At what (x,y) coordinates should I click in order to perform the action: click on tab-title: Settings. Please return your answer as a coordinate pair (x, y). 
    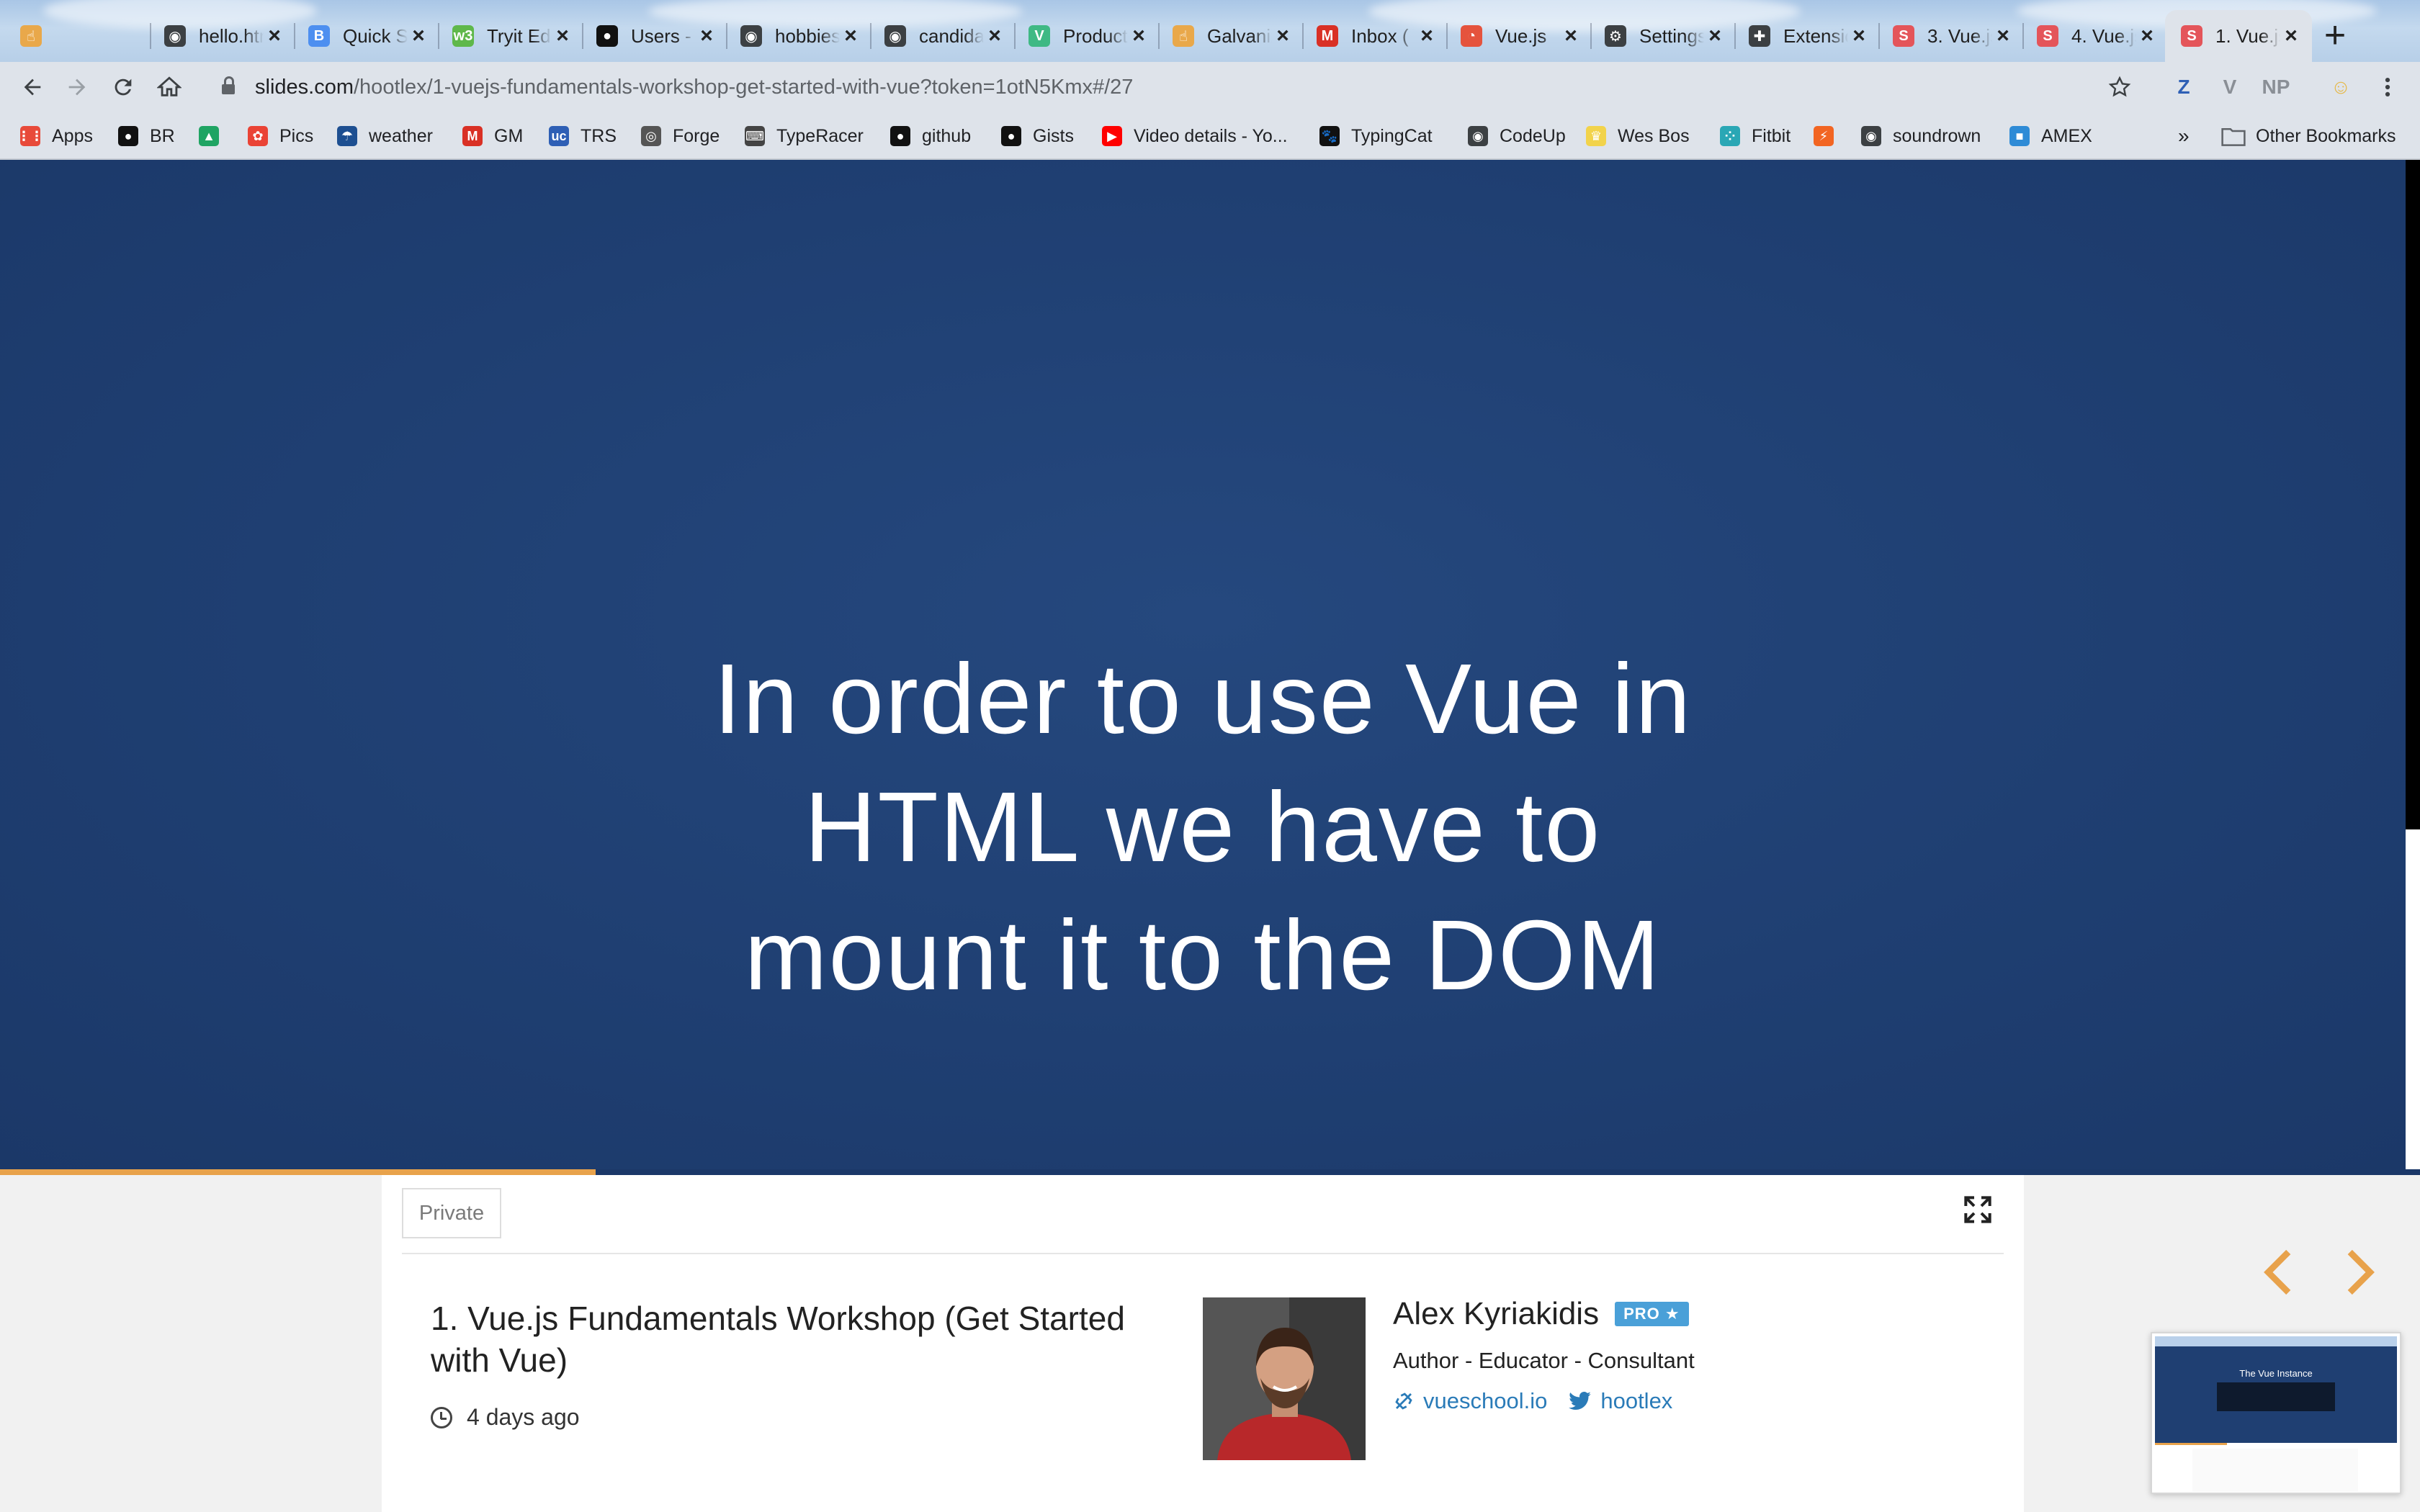
    Looking at the image, I should click on (1671, 35).